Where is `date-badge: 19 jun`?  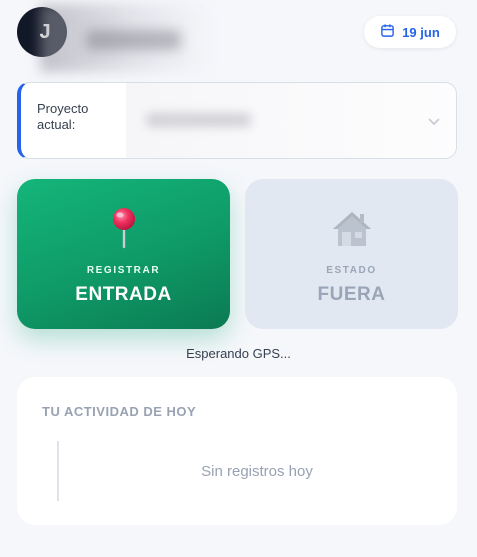 date-badge: 19 jun is located at coordinates (410, 32).